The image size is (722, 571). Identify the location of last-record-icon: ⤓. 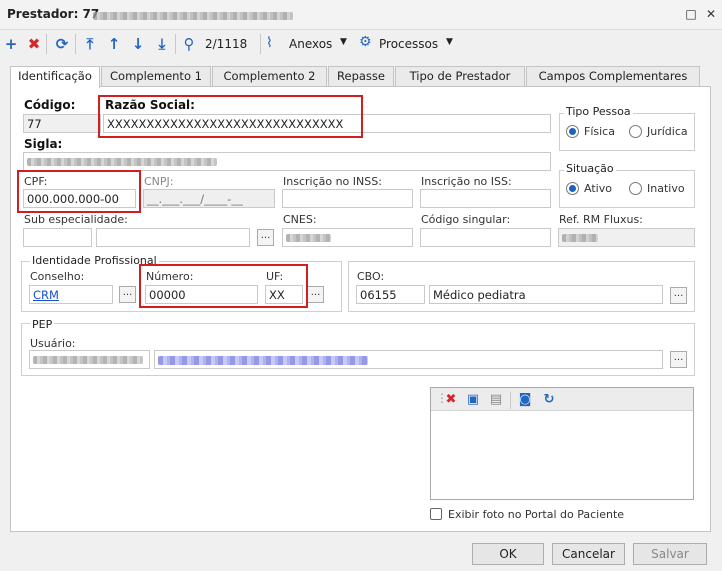
(162, 44).